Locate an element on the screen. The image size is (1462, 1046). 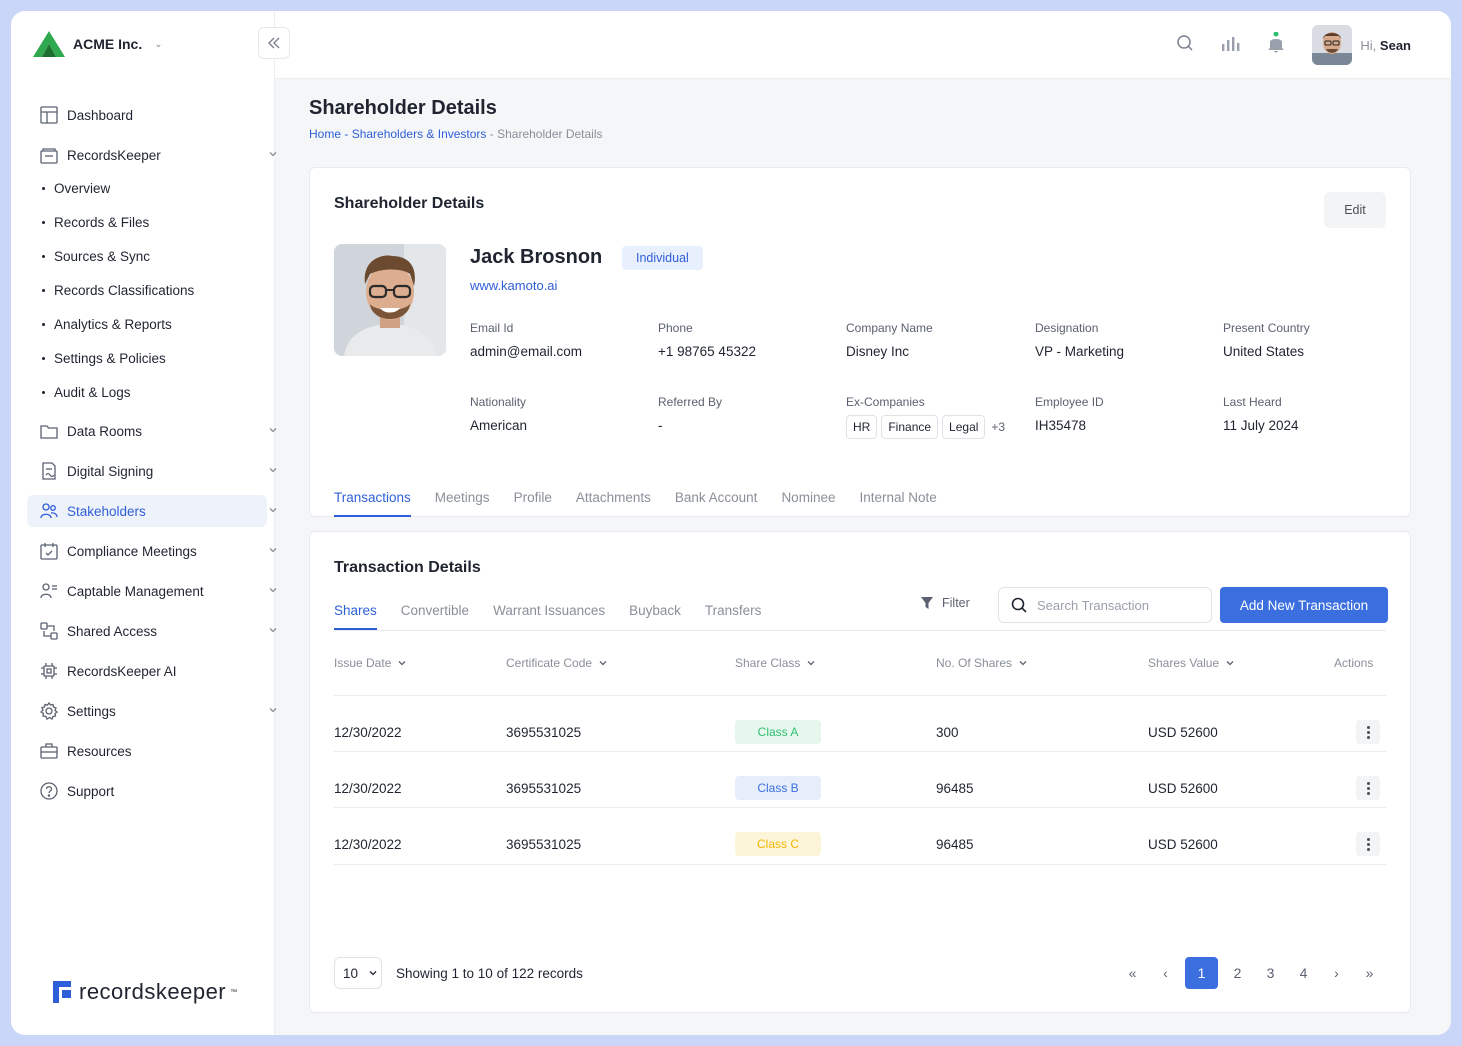
sidebar-item-shared-access: Shared Access is located at coordinates (152, 631).